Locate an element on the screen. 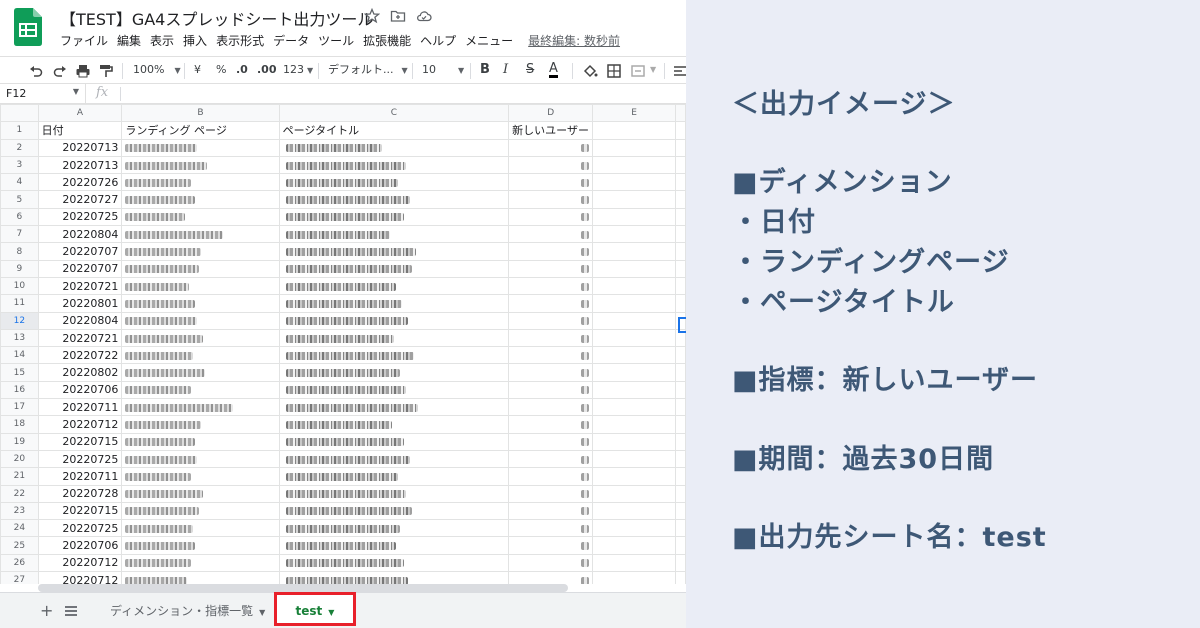  menu-file: ファイル is located at coordinates (84, 40).